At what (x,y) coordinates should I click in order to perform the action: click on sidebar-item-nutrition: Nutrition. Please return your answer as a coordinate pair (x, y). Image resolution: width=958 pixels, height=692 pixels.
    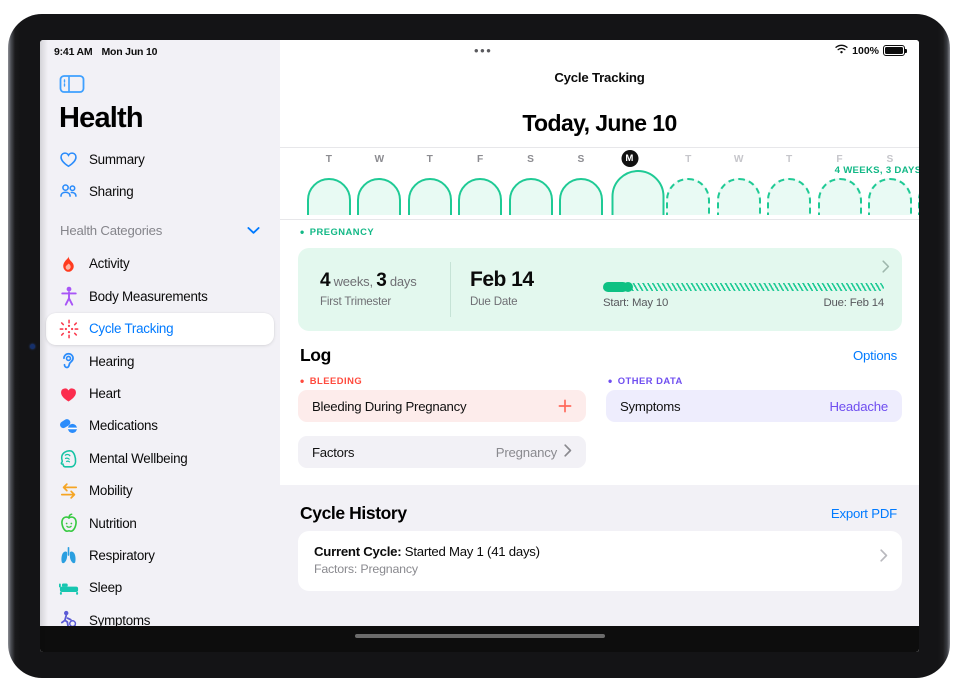
    Looking at the image, I should click on (160, 523).